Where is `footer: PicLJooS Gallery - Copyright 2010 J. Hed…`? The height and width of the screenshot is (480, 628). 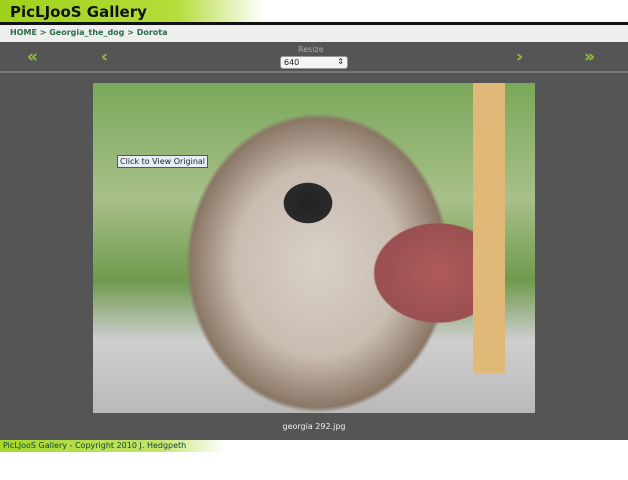
footer: PicLJooS Gallery - Copyright 2010 J. Hed… is located at coordinates (314, 446).